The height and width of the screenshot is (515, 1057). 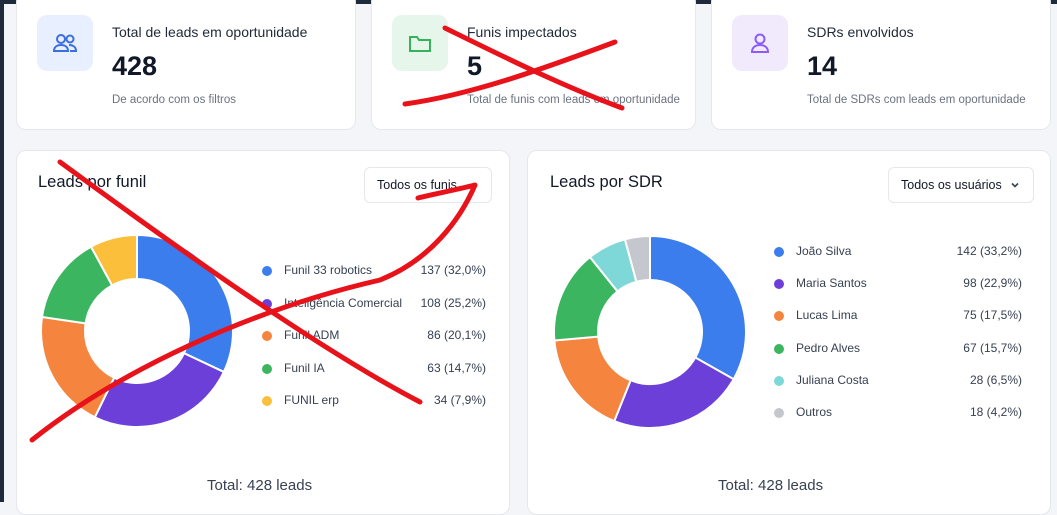 I want to click on sdr-filter-select: Todos os usuários, so click(x=961, y=185).